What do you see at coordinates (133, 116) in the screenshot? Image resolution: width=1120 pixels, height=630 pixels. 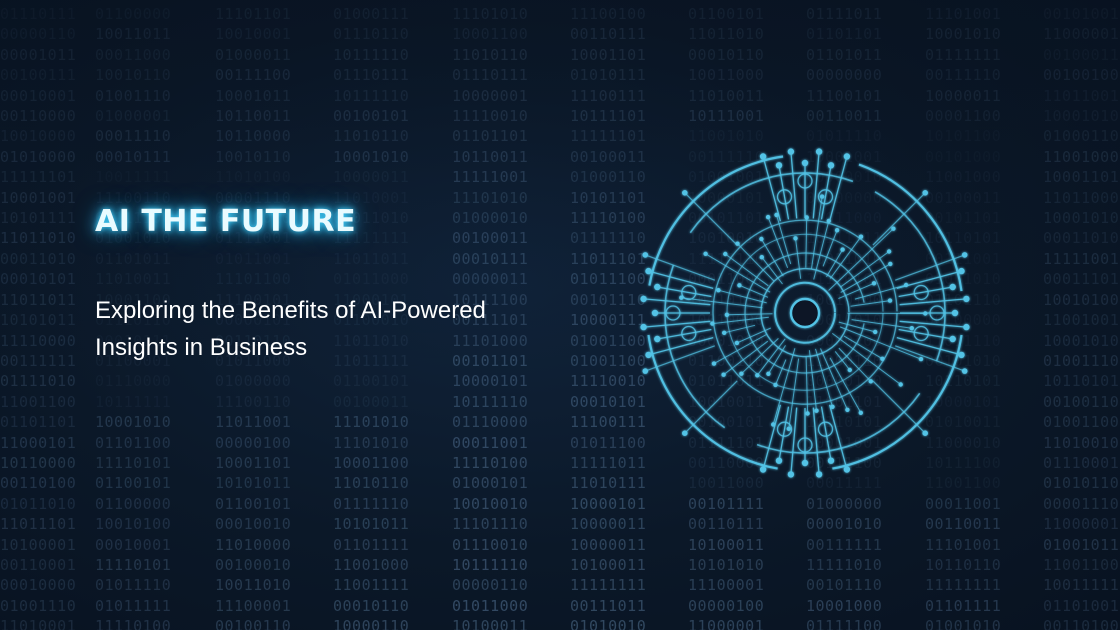 I see `binary-row: 01000001` at bounding box center [133, 116].